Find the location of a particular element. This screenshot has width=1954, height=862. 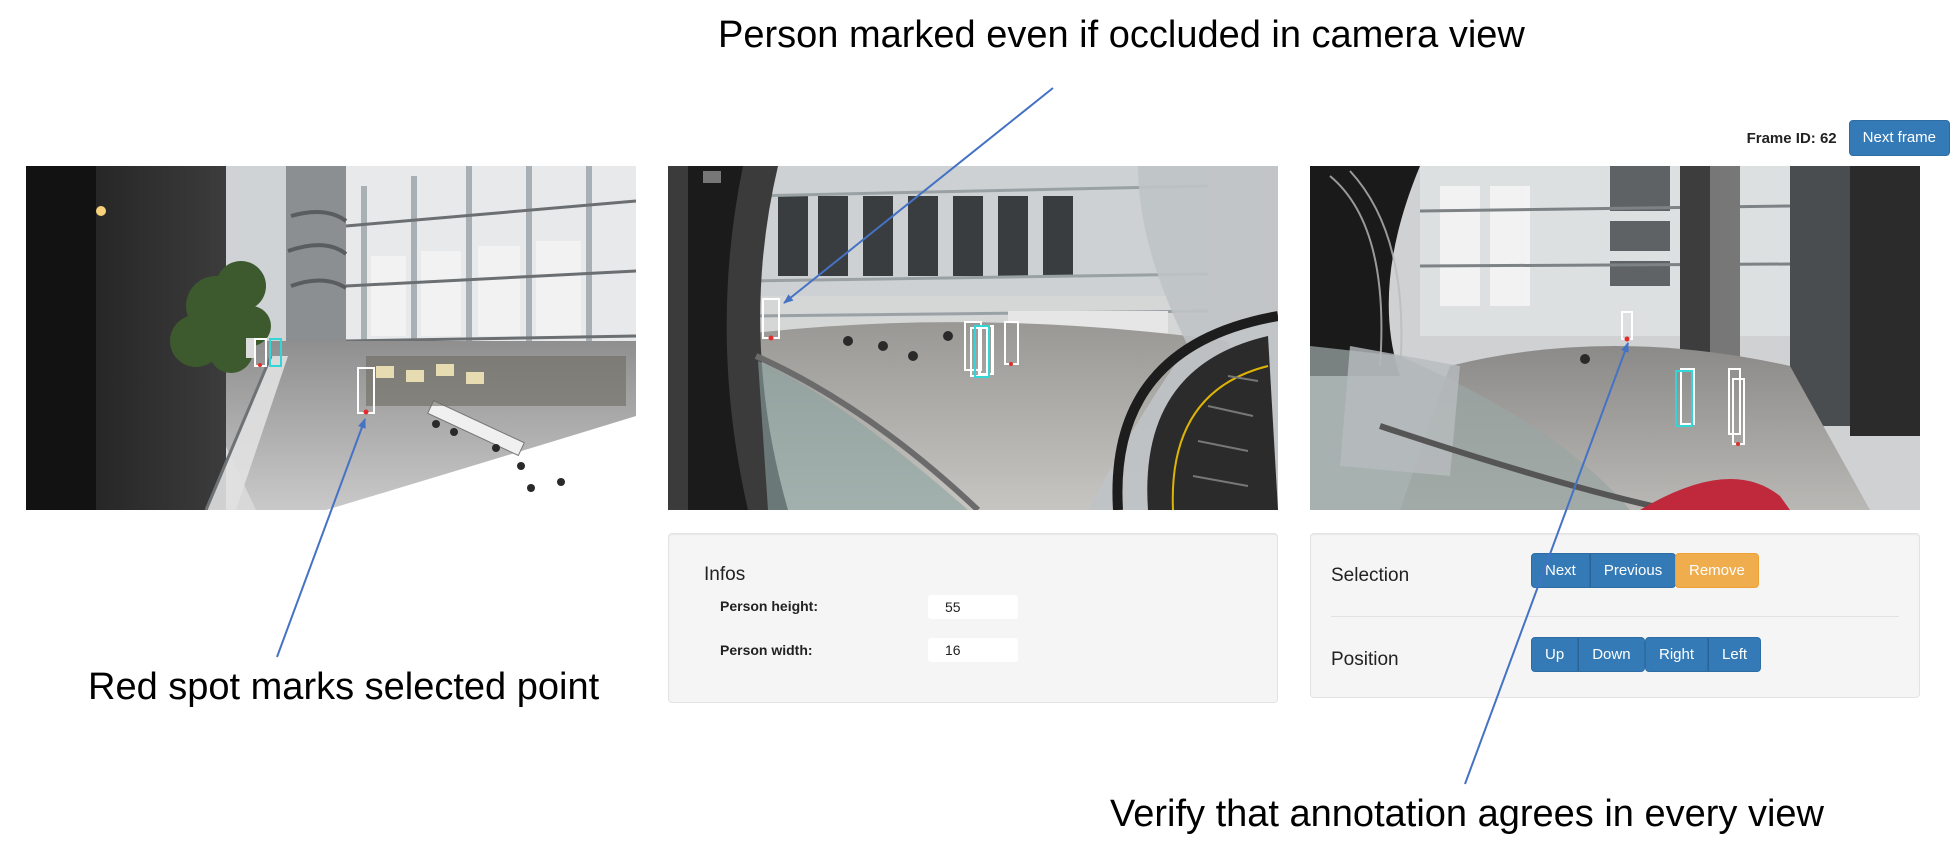

infos-panel: Infos Person height: Person width: is located at coordinates (973, 618).